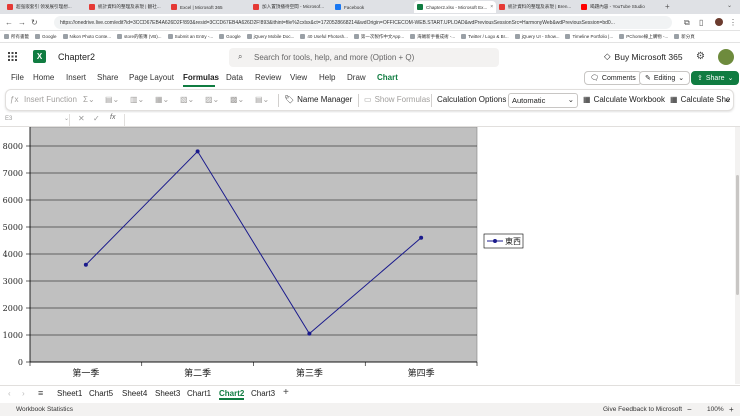 This screenshot has width=740, height=416. What do you see at coordinates (81, 118) in the screenshot?
I see `cancel-icon: ✕` at bounding box center [81, 118].